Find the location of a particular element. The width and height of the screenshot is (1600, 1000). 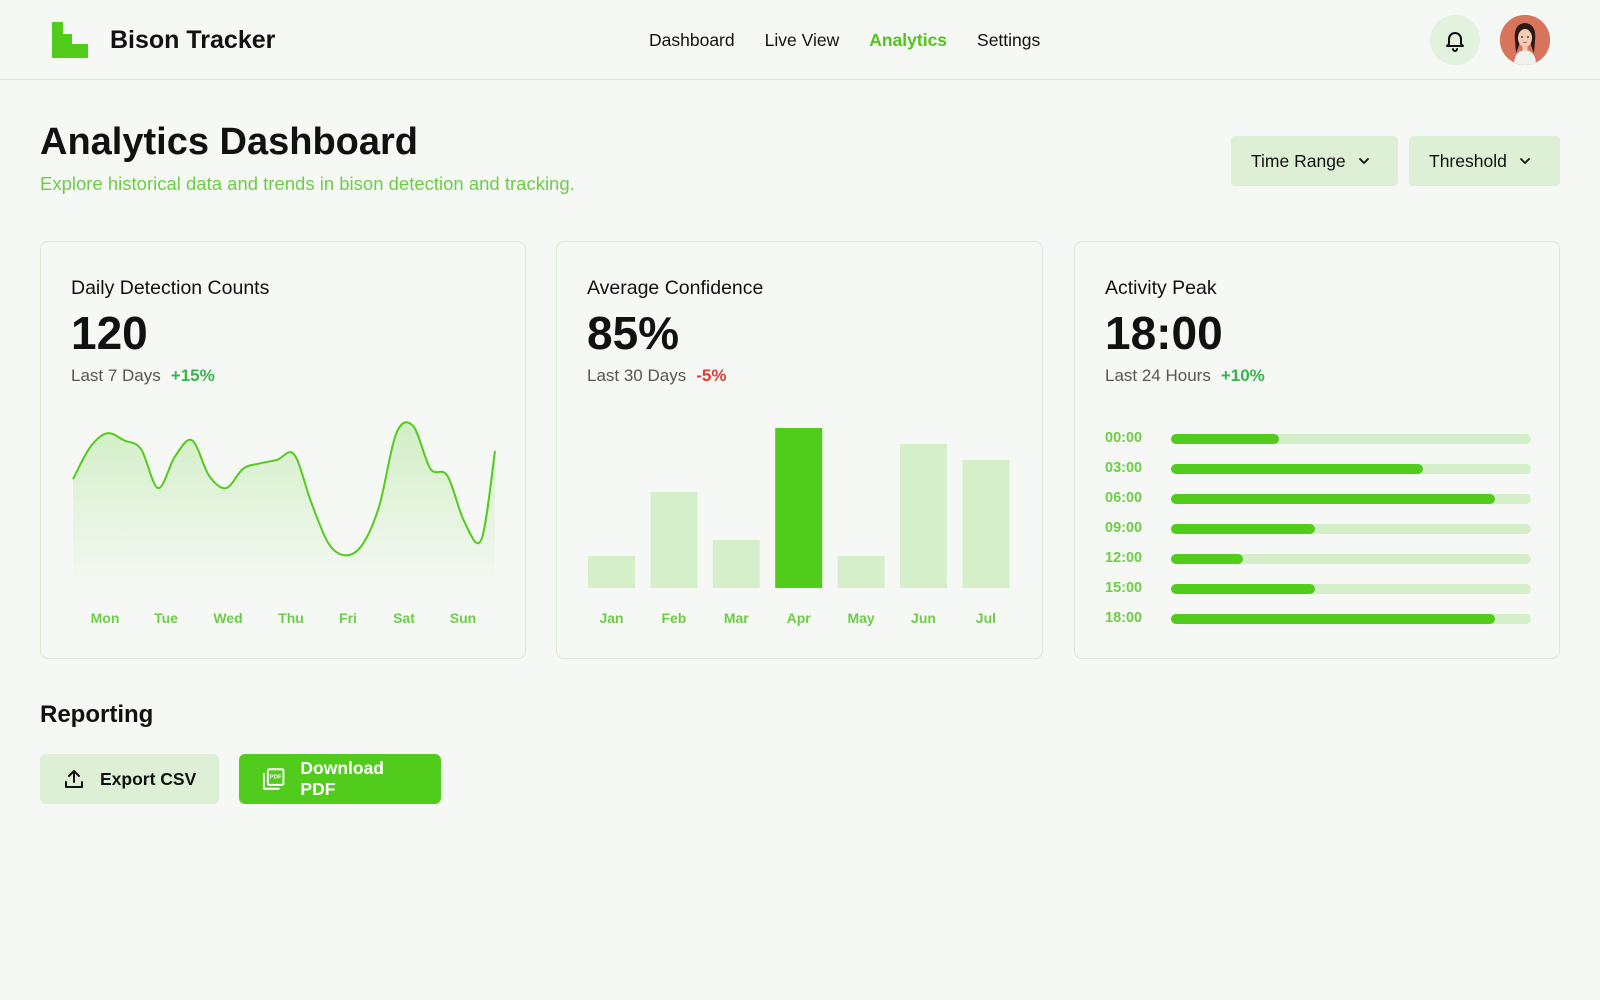

average-confidence-chart: Jan Feb Mar Apr May Jun Jul is located at coordinates (799, 527).